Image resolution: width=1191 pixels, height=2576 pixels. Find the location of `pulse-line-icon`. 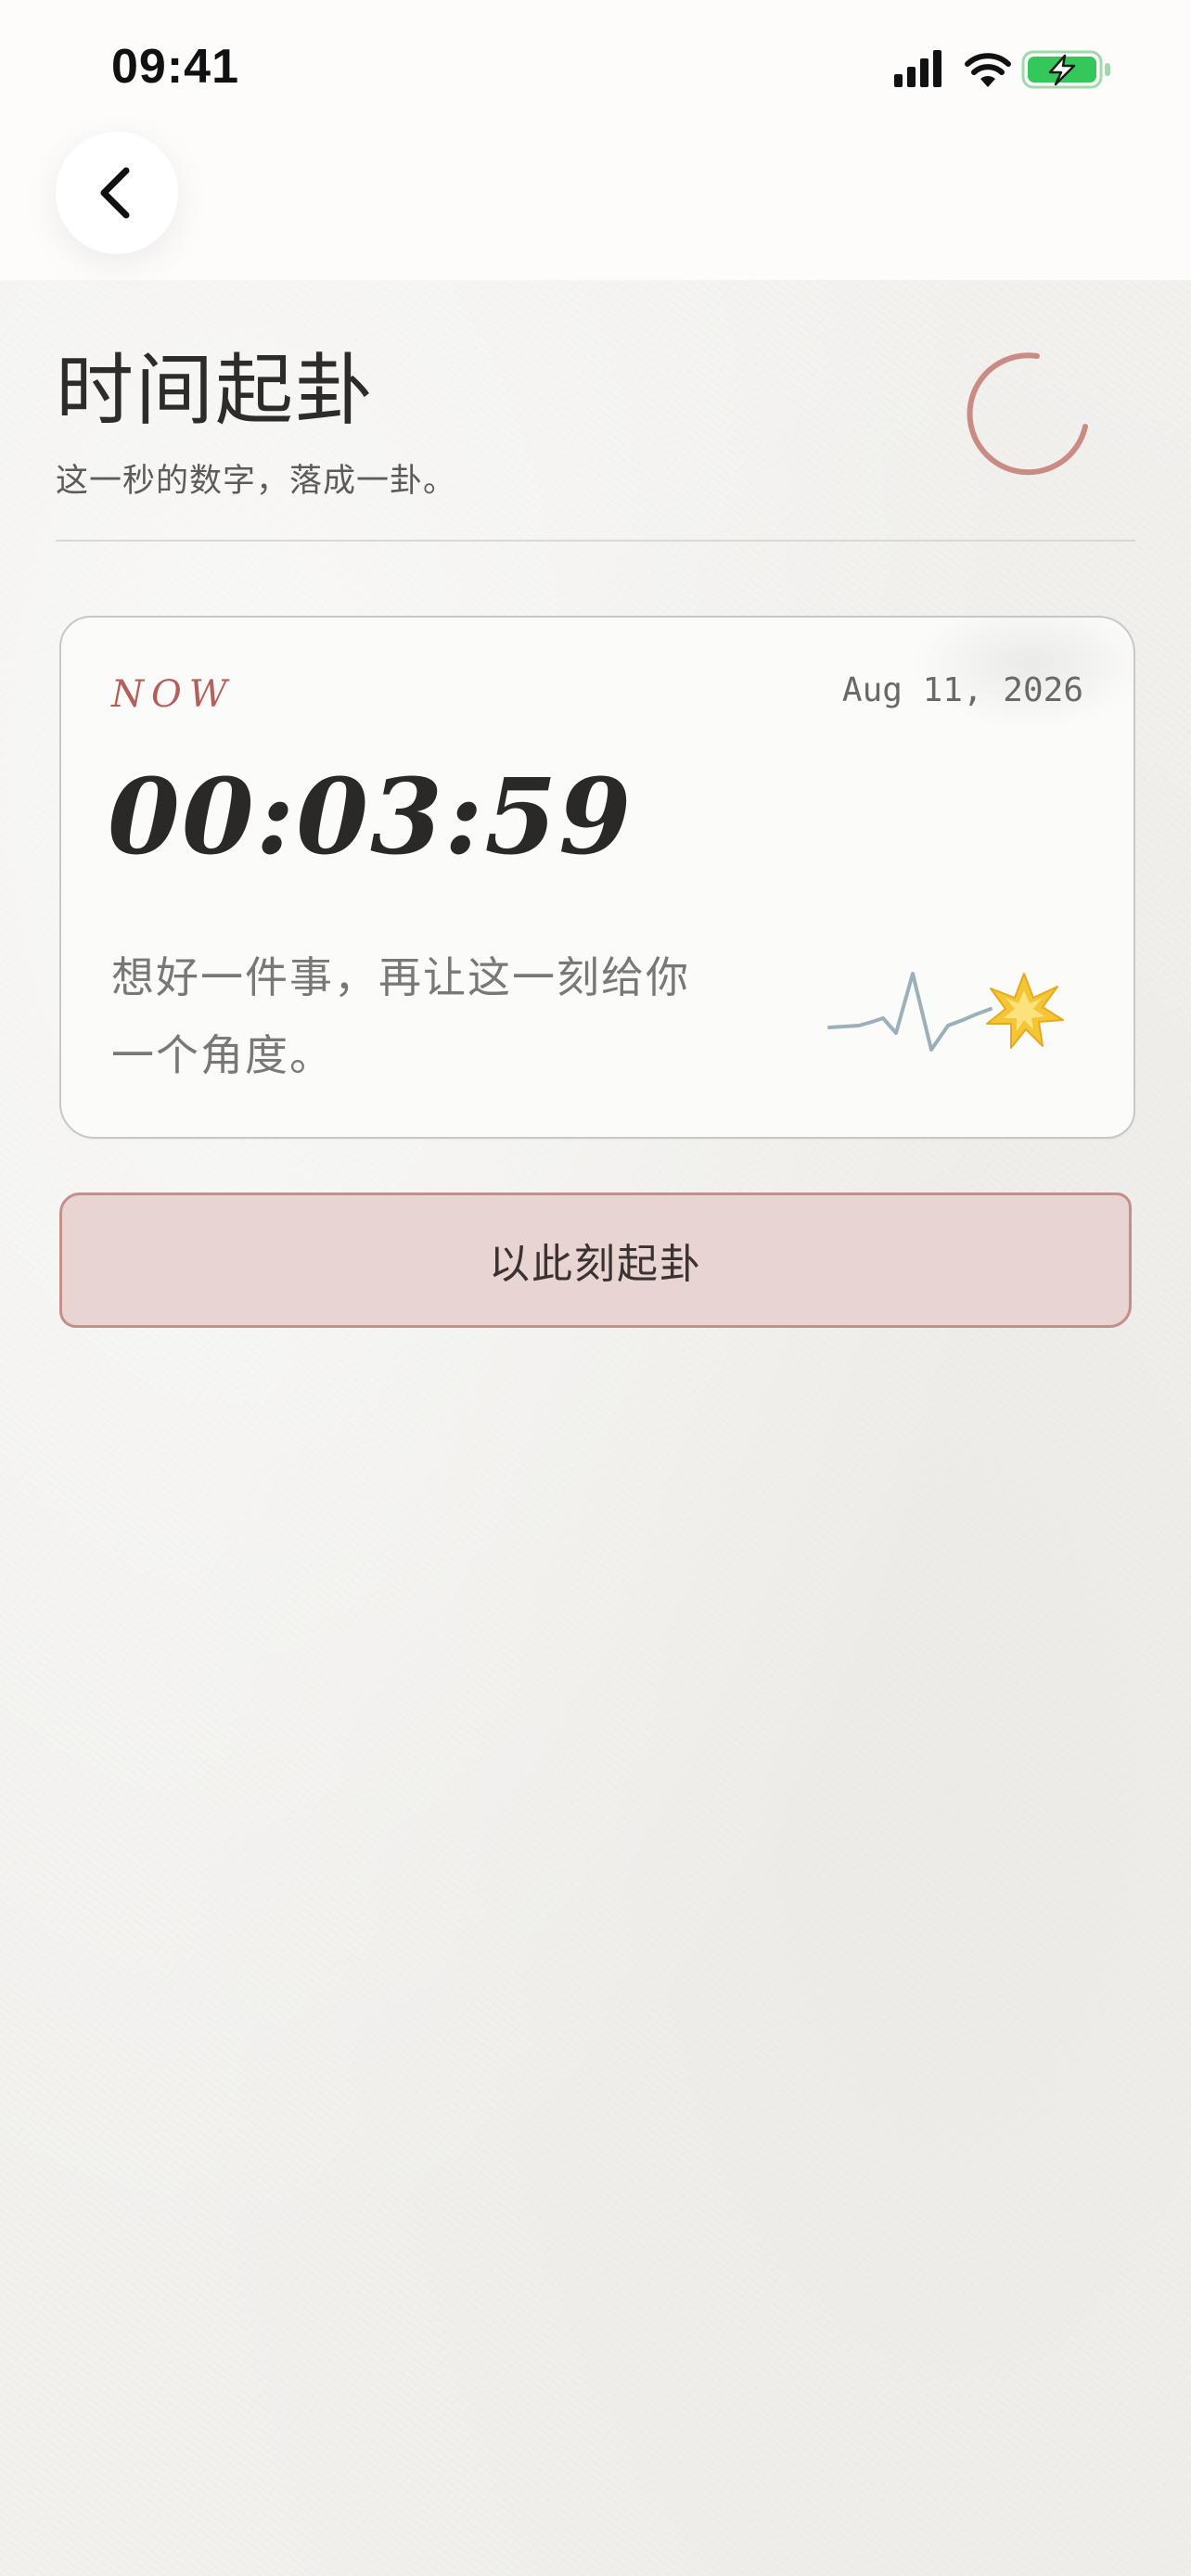

pulse-line-icon is located at coordinates (909, 1012).